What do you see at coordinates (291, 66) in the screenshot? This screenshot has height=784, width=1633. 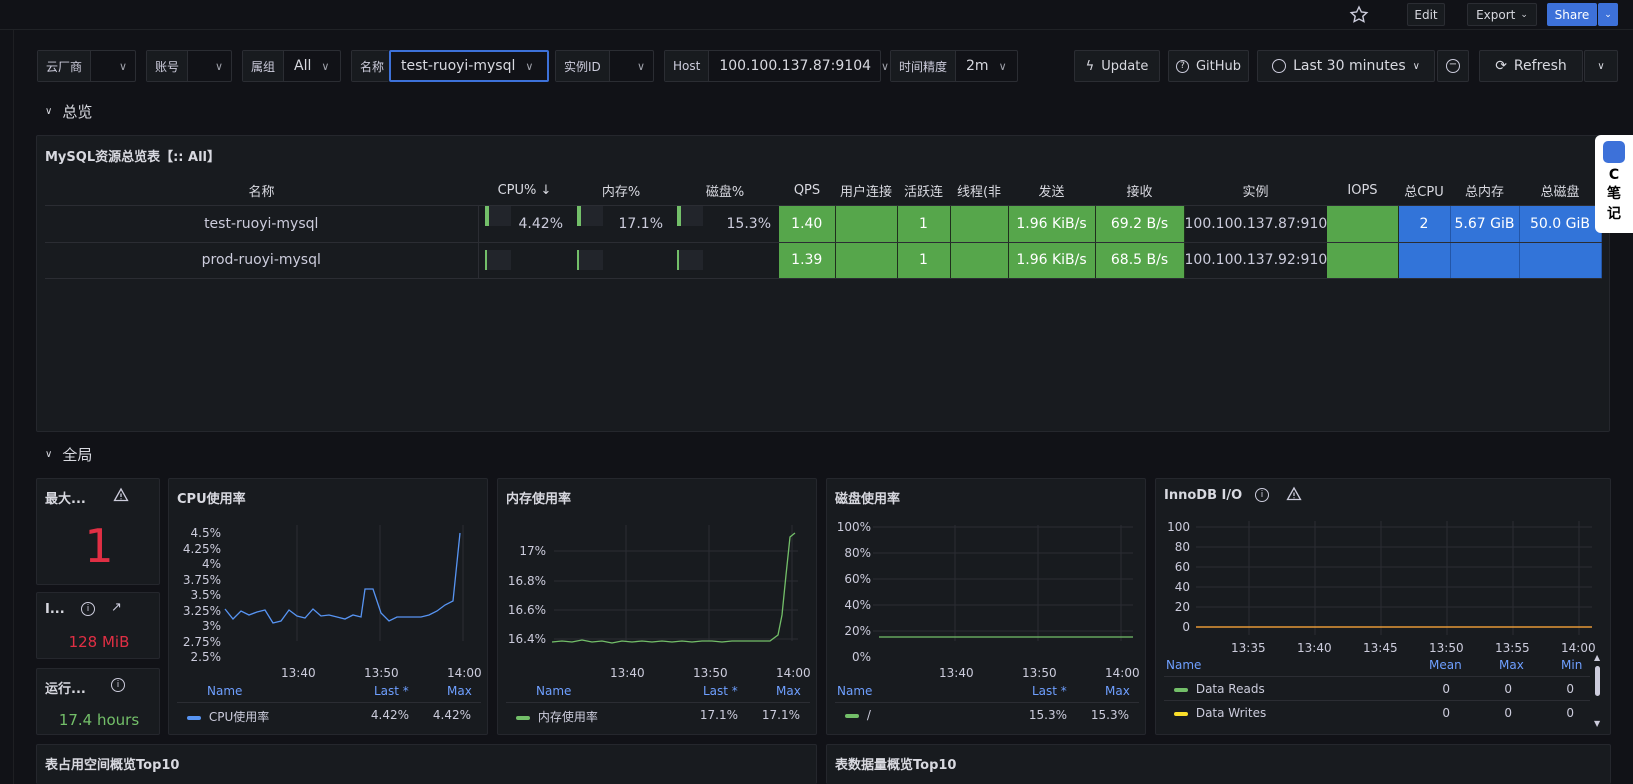 I see `var-group: 属组 All ∨` at bounding box center [291, 66].